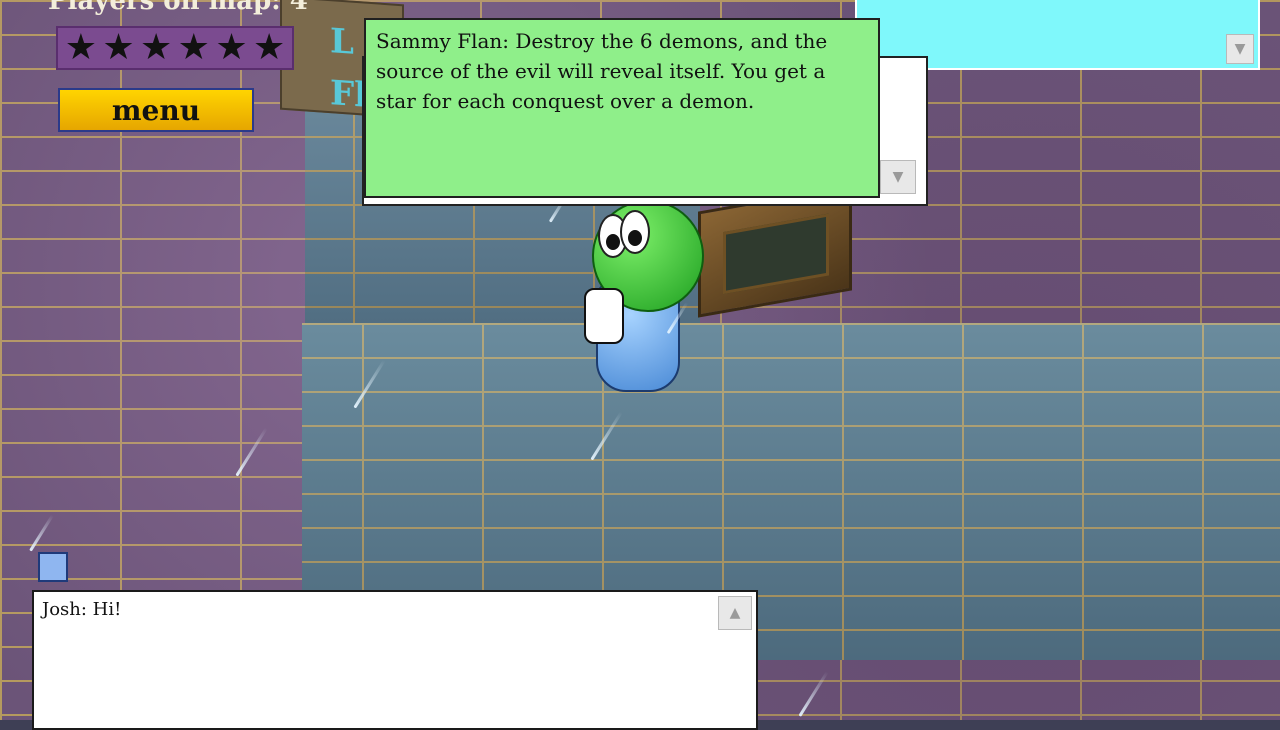  Describe the element at coordinates (735, 613) in the screenshot. I see `chat-scroll-up-arrow: ▲` at that location.